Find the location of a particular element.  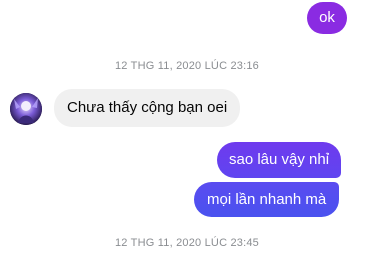

timestamp: 12 THG 11, 2020 LÚC 23:16 is located at coordinates (186, 66).